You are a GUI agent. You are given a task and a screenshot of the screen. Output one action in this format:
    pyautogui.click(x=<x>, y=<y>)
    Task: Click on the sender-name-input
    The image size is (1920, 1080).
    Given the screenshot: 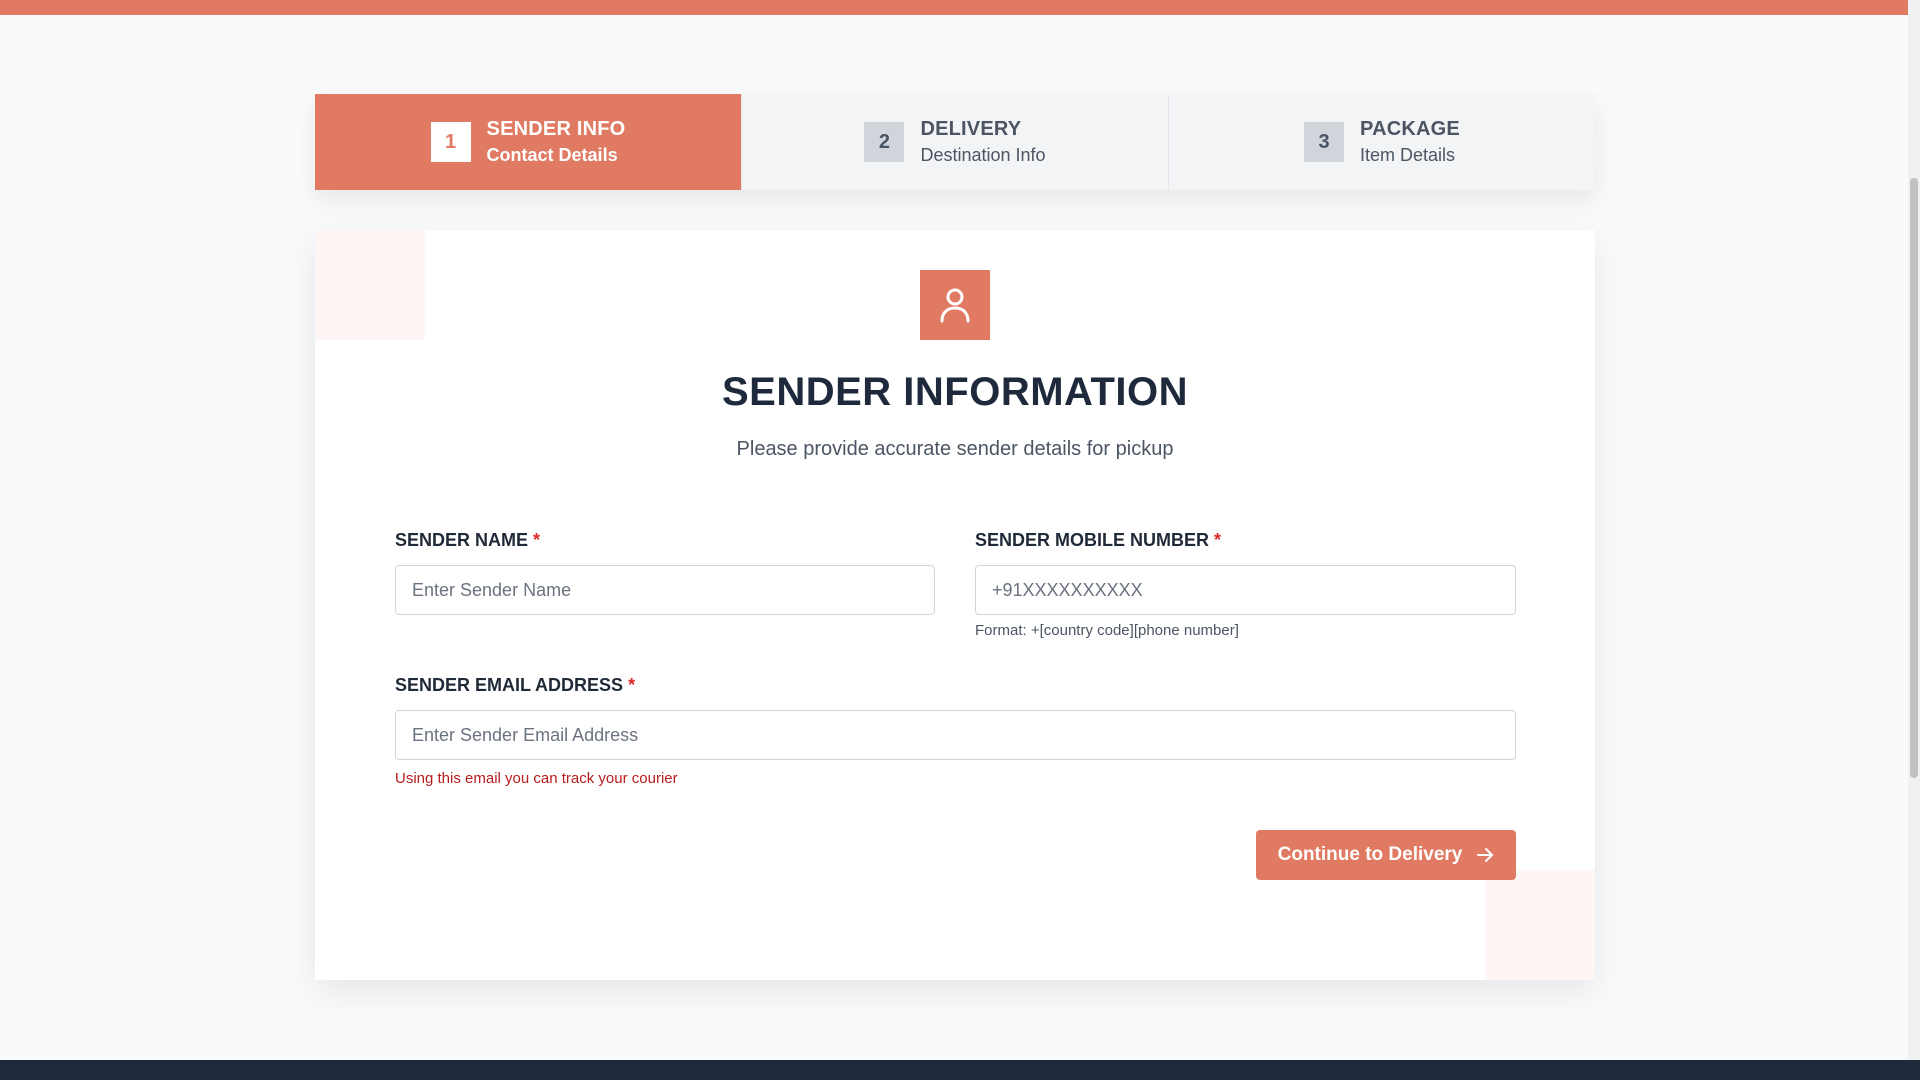 What is the action you would take?
    pyautogui.click(x=665, y=590)
    